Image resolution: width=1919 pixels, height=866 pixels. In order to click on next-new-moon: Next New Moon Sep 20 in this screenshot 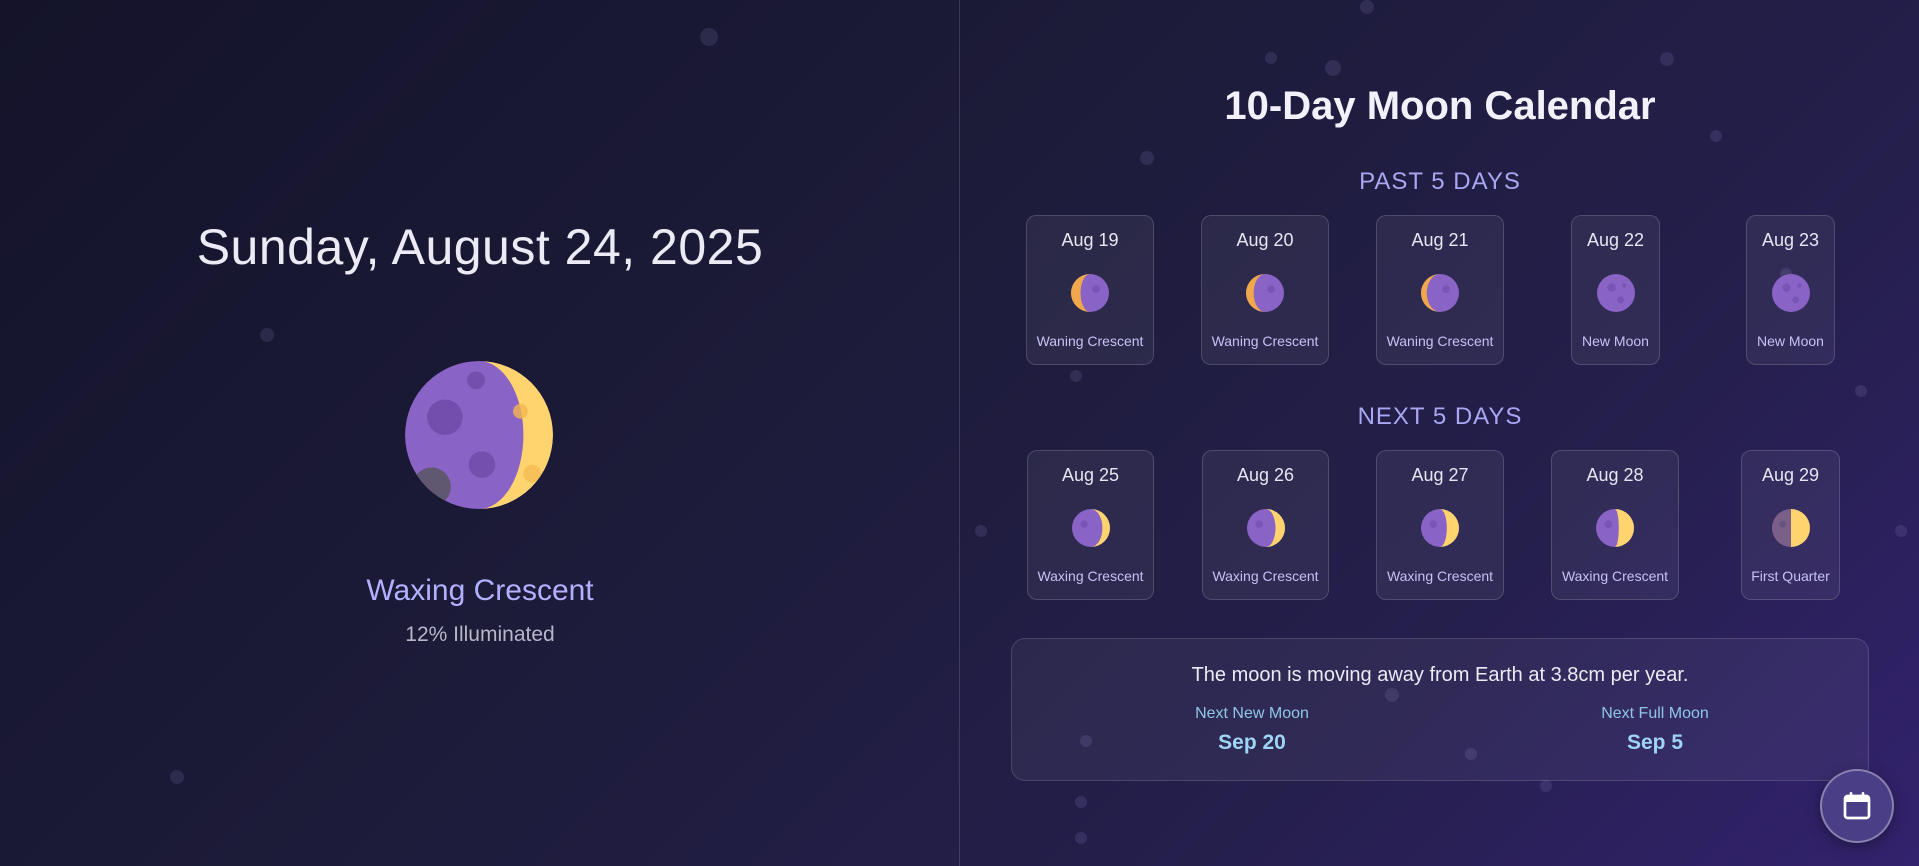, I will do `click(1252, 730)`.